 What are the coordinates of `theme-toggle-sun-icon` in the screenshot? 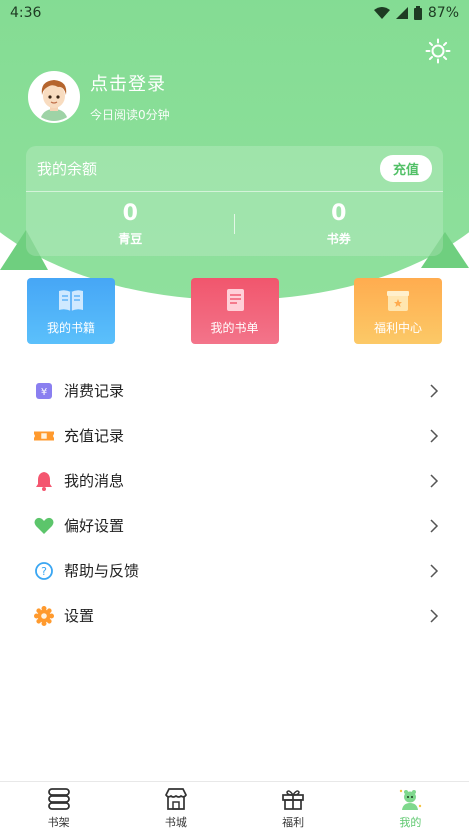 It's located at (438, 51).